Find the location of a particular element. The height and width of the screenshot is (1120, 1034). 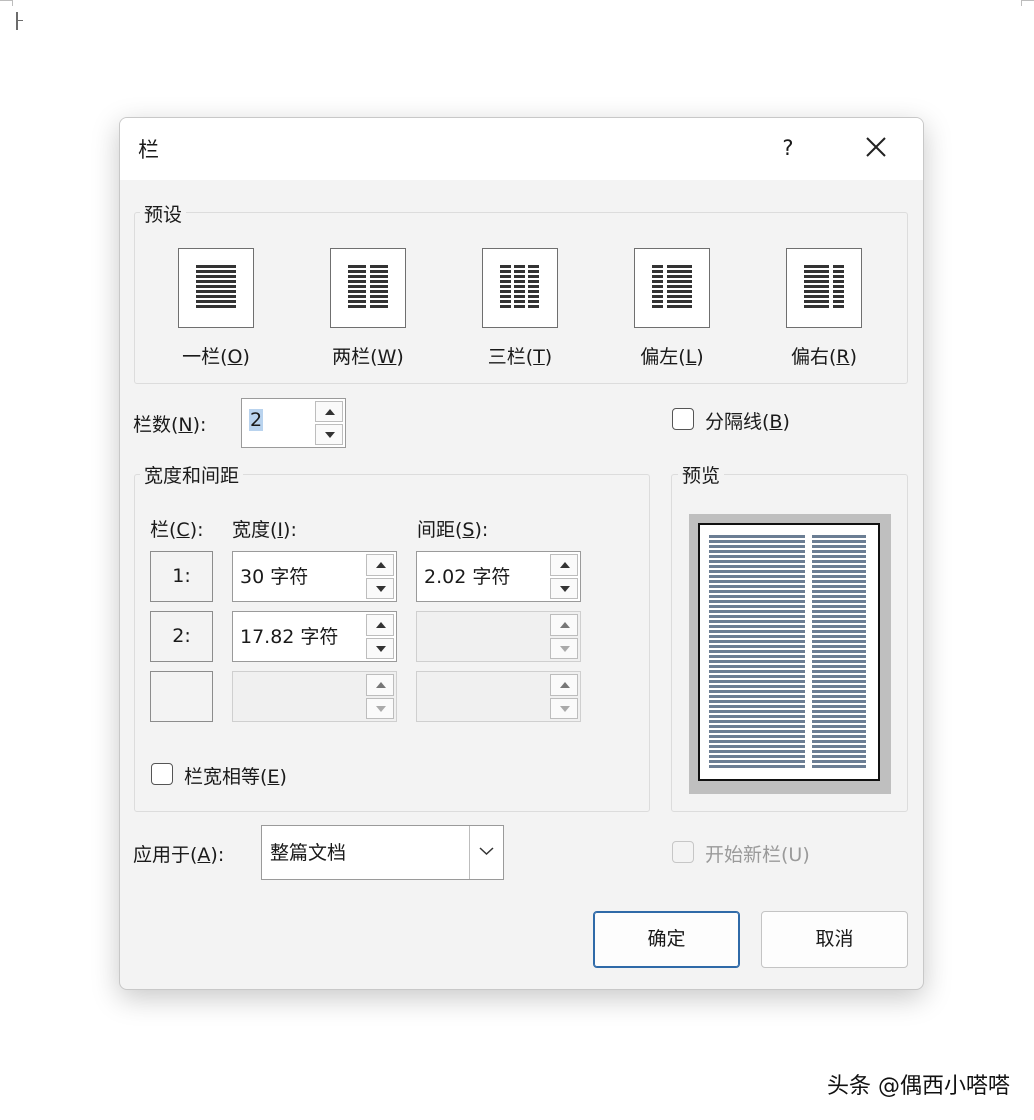

new-column-checkbox is located at coordinates (683, 852).